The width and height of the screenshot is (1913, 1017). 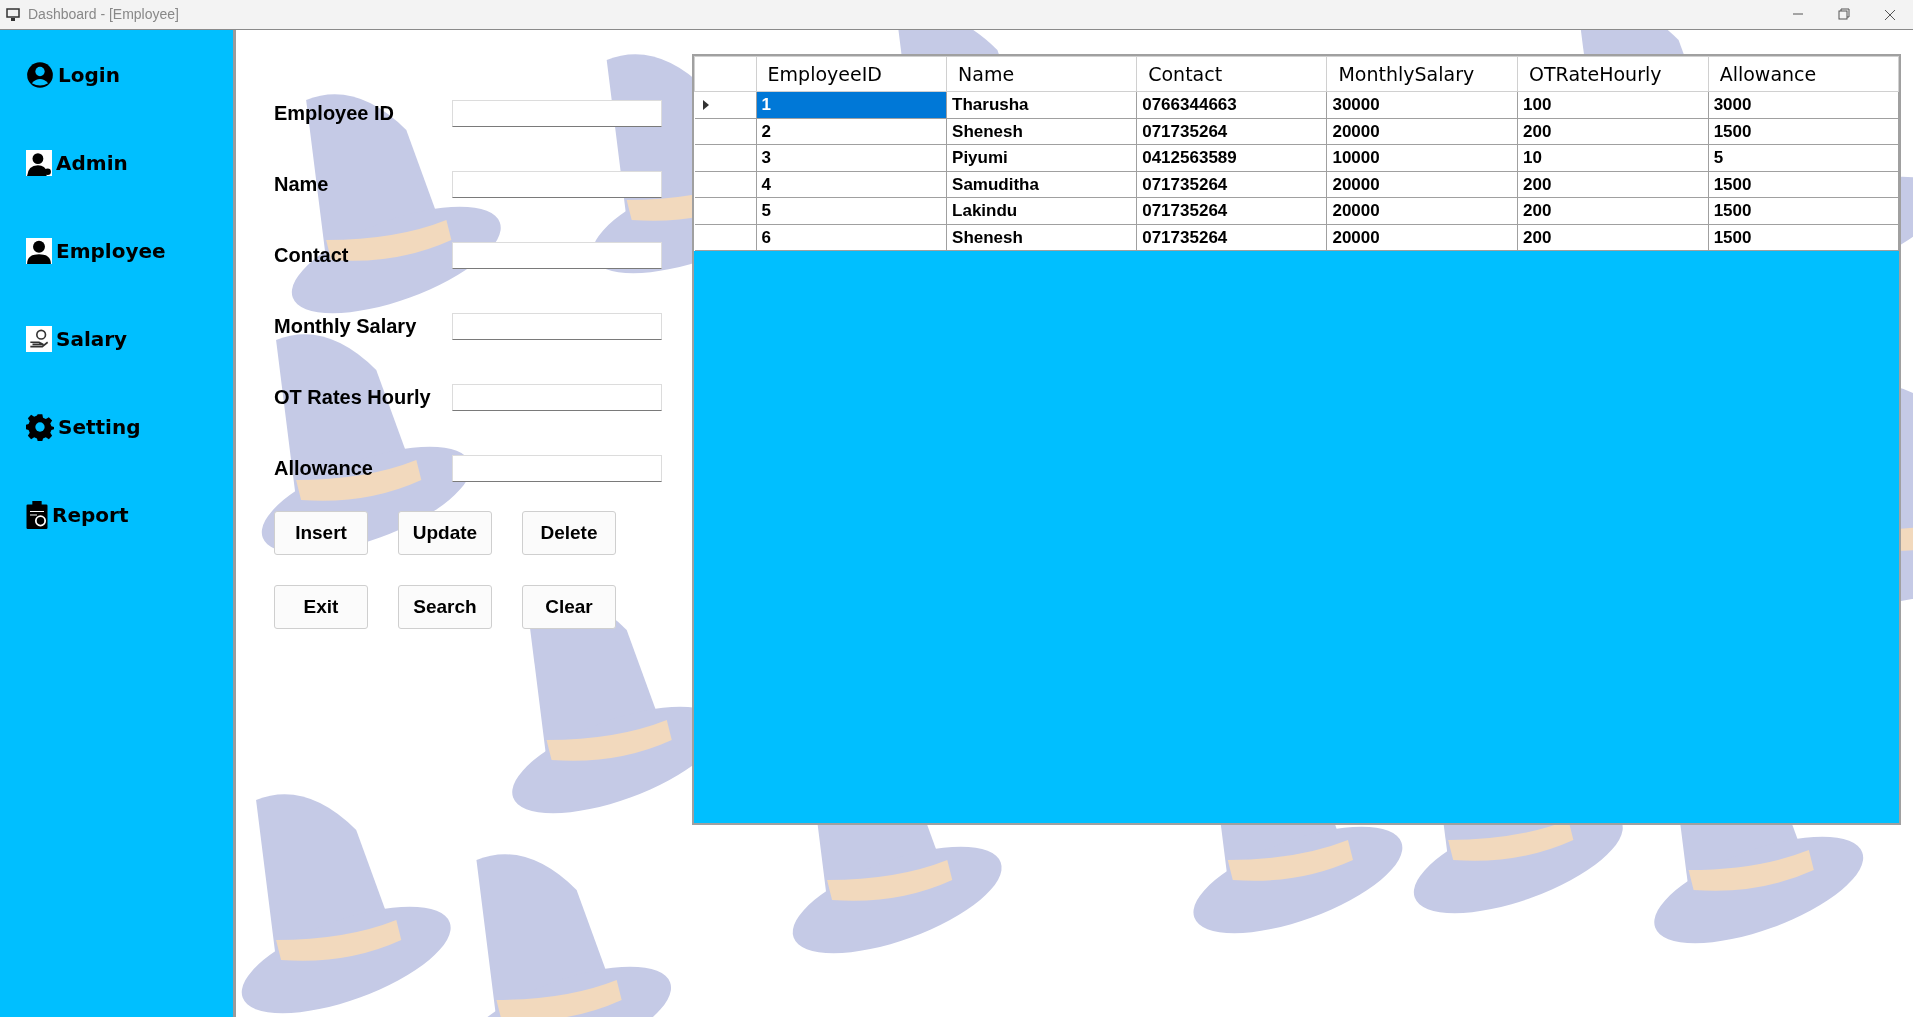 I want to click on field-label: Monthly Salary, so click(x=346, y=326).